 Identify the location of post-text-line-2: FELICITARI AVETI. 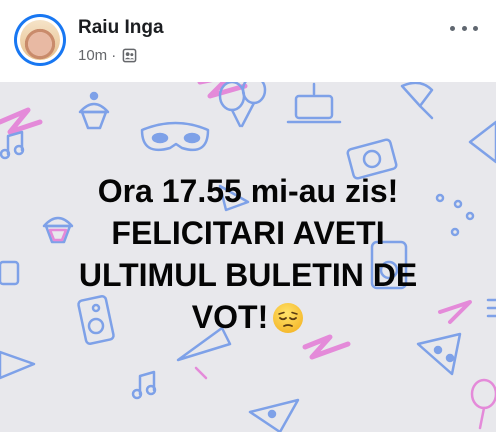
(248, 233).